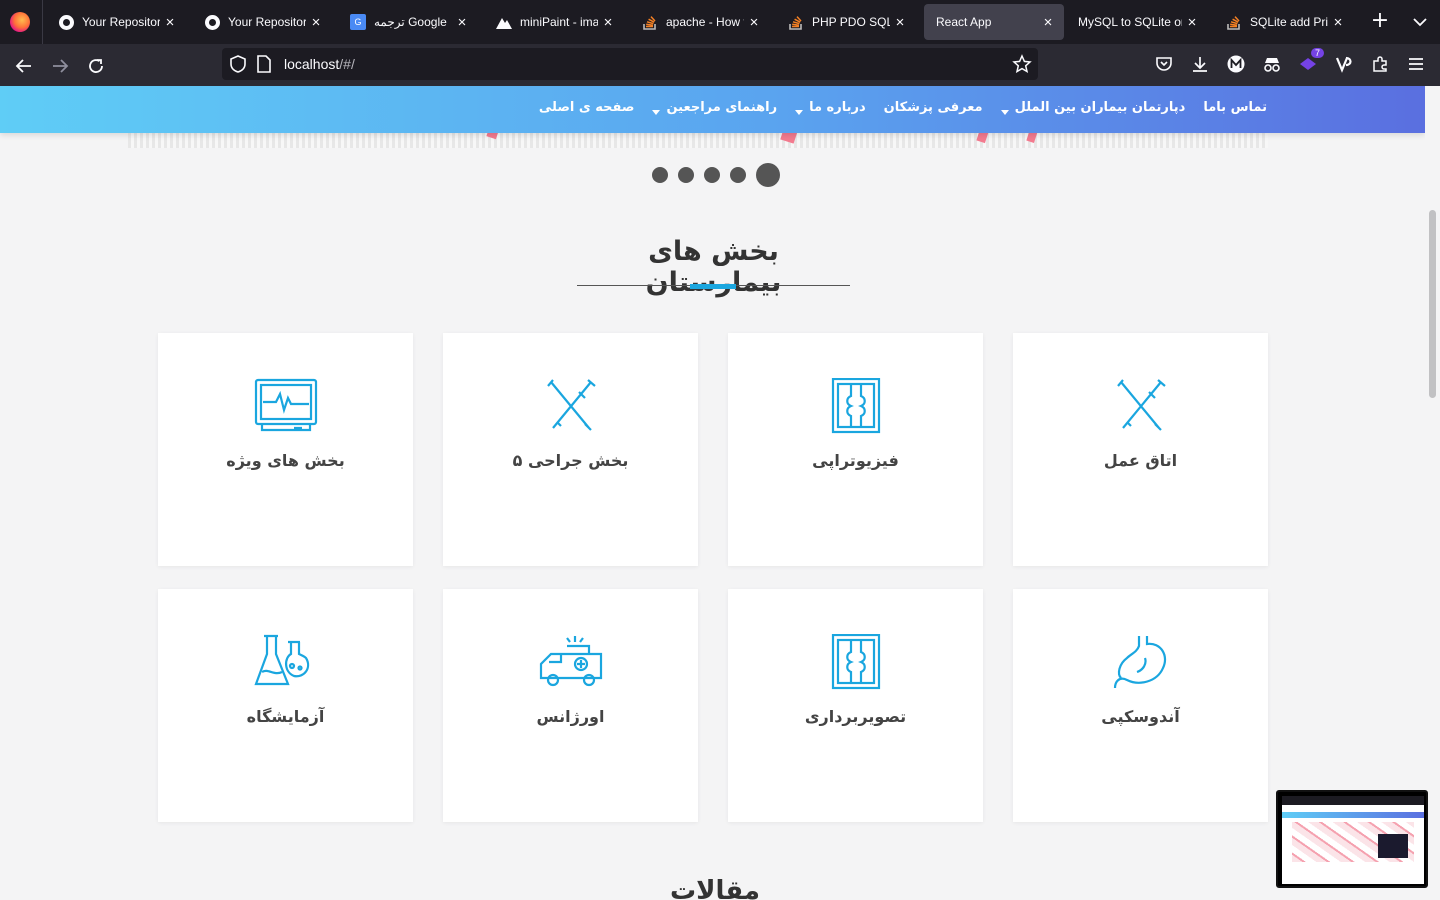 The width and height of the screenshot is (1440, 900). Describe the element at coordinates (312, 64) in the screenshot. I see `url-host: localhost` at that location.